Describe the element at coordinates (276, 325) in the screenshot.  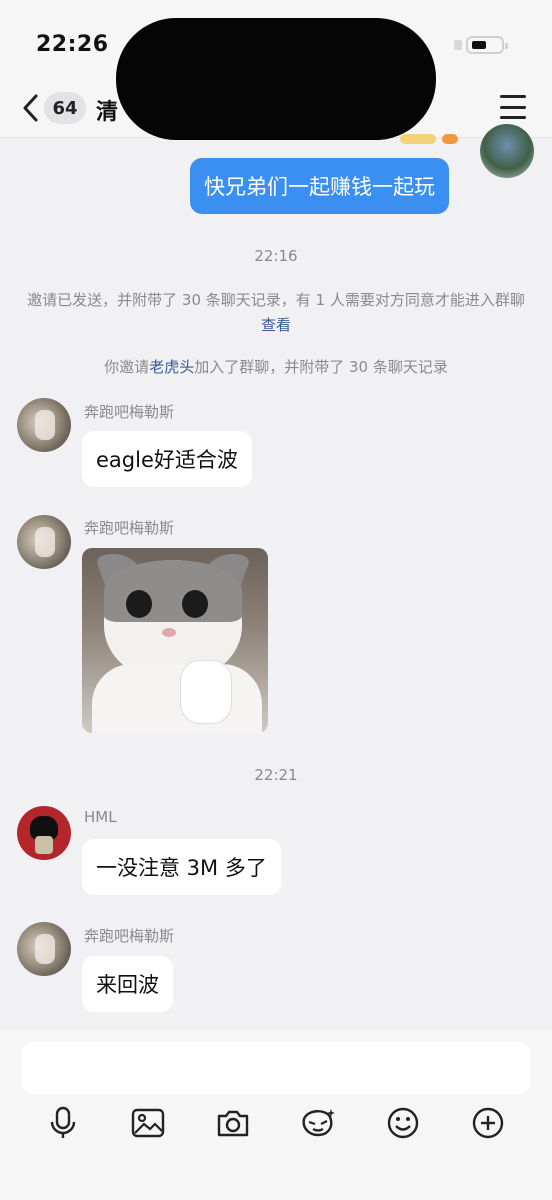
I see `view-link: 查看` at that location.